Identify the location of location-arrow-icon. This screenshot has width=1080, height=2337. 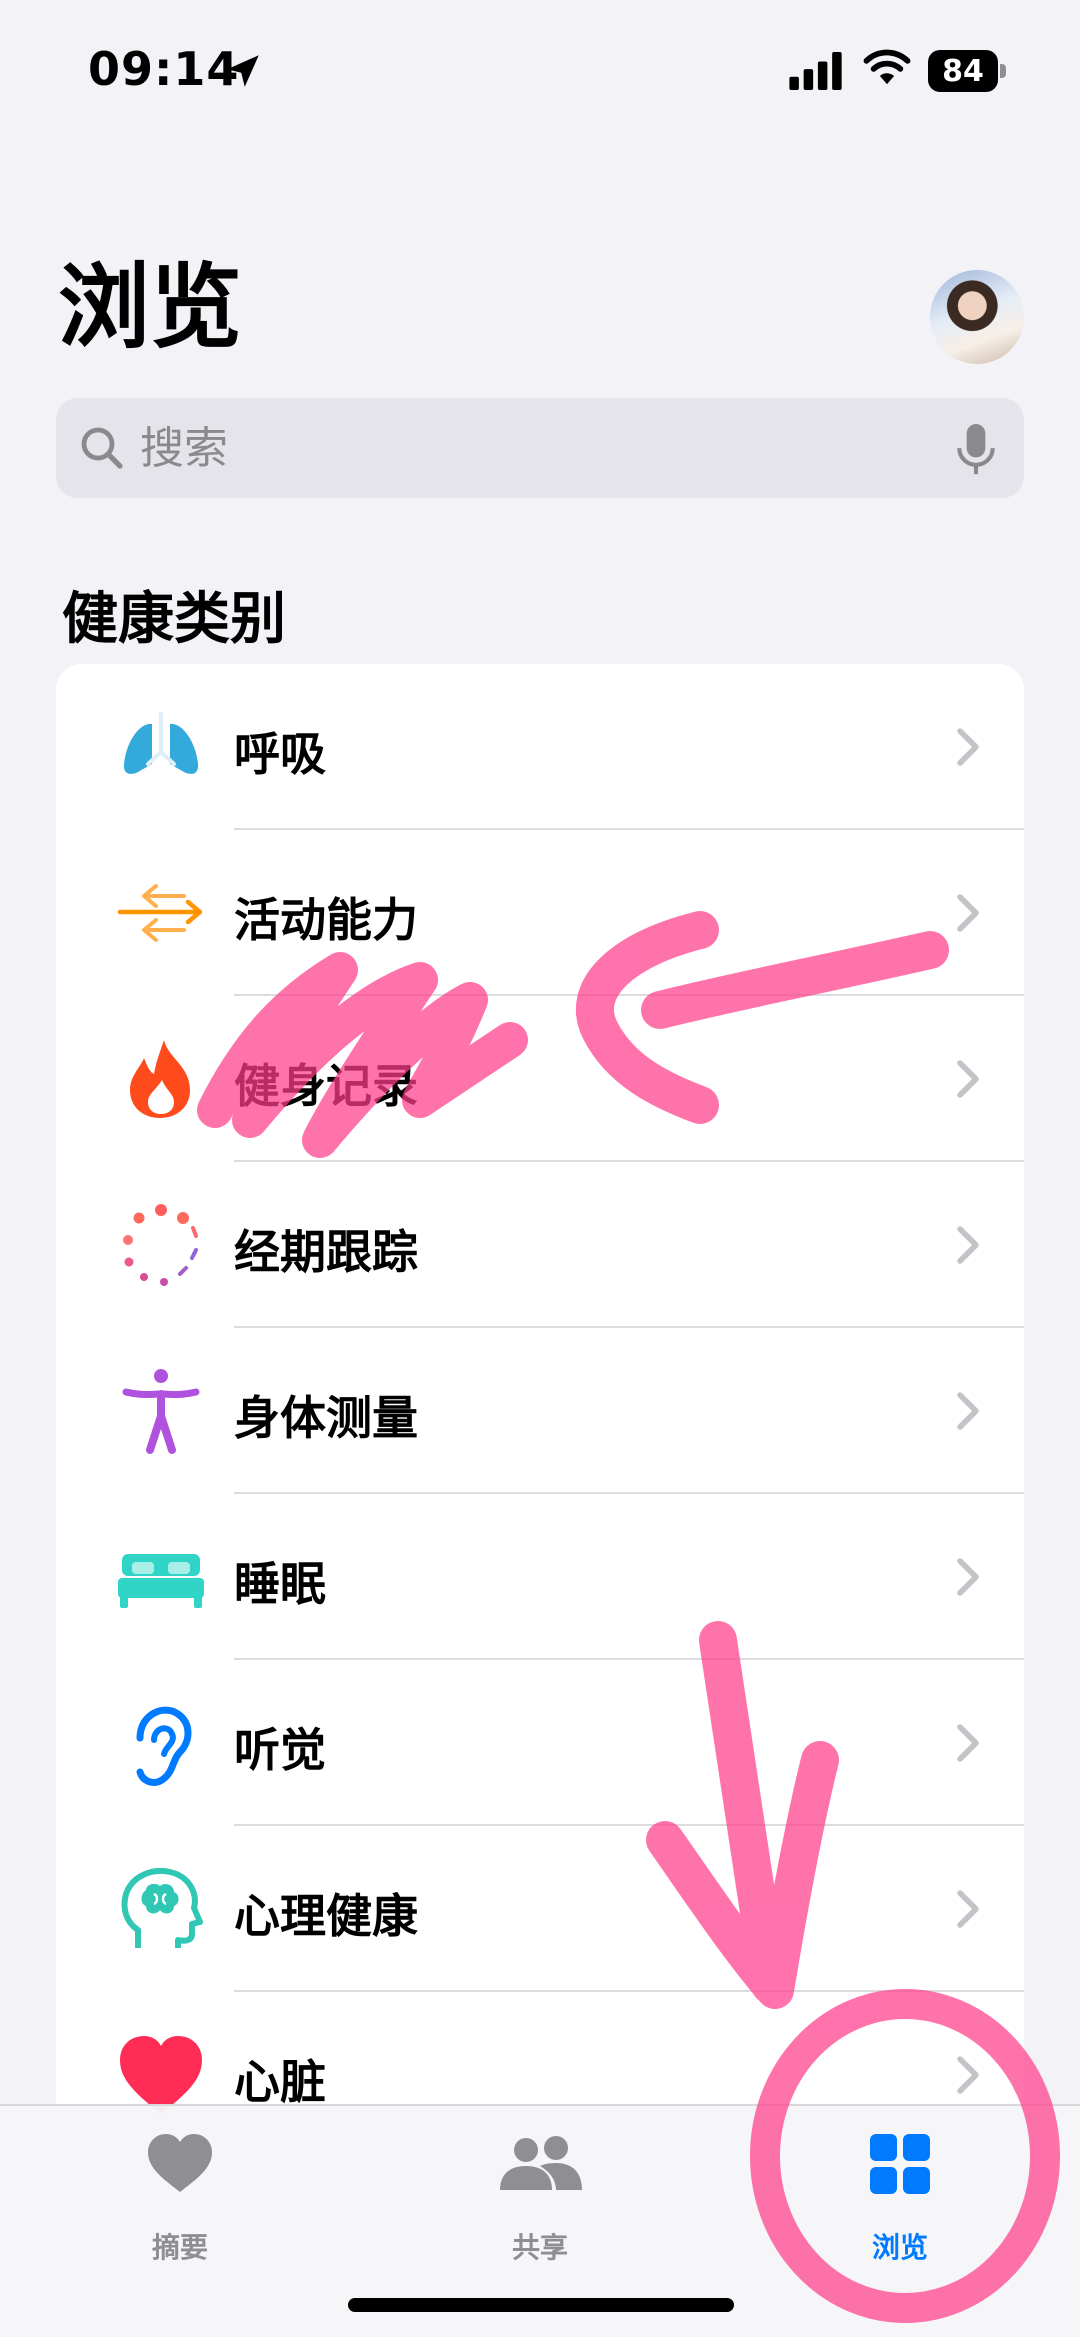
(243, 71).